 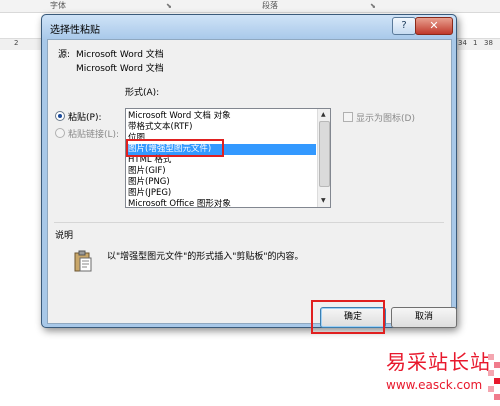 I want to click on ruler-mark: 34, so click(x=462, y=43).